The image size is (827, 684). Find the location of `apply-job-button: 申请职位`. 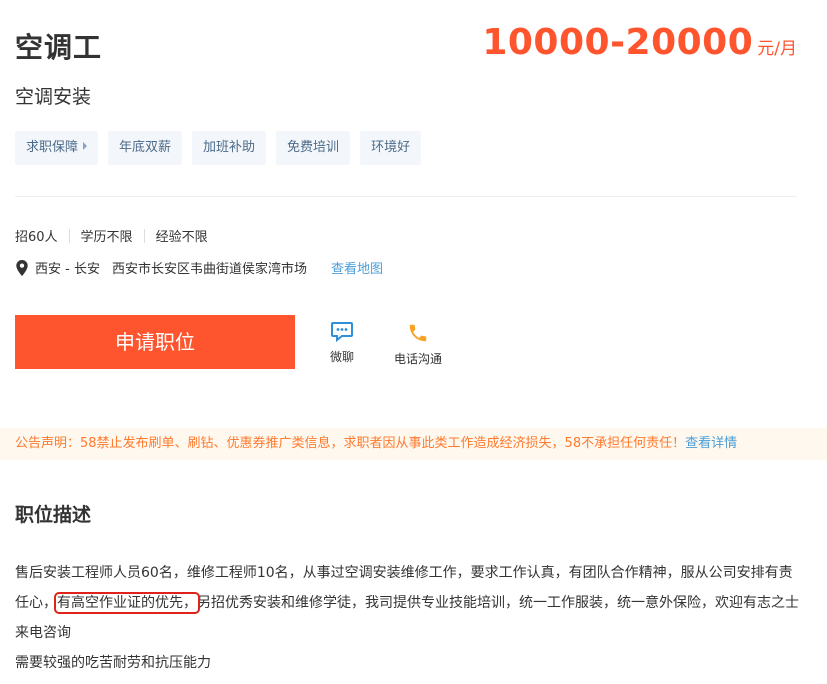

apply-job-button: 申请职位 is located at coordinates (155, 342).